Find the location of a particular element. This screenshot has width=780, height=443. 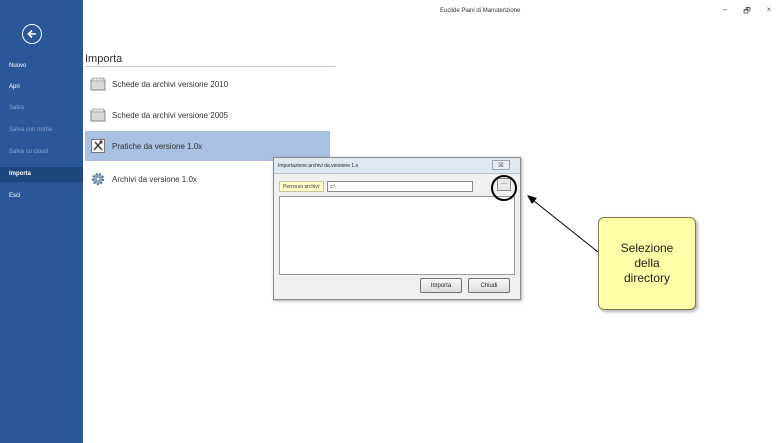

callout-note: Selezione della directory is located at coordinates (647, 263).